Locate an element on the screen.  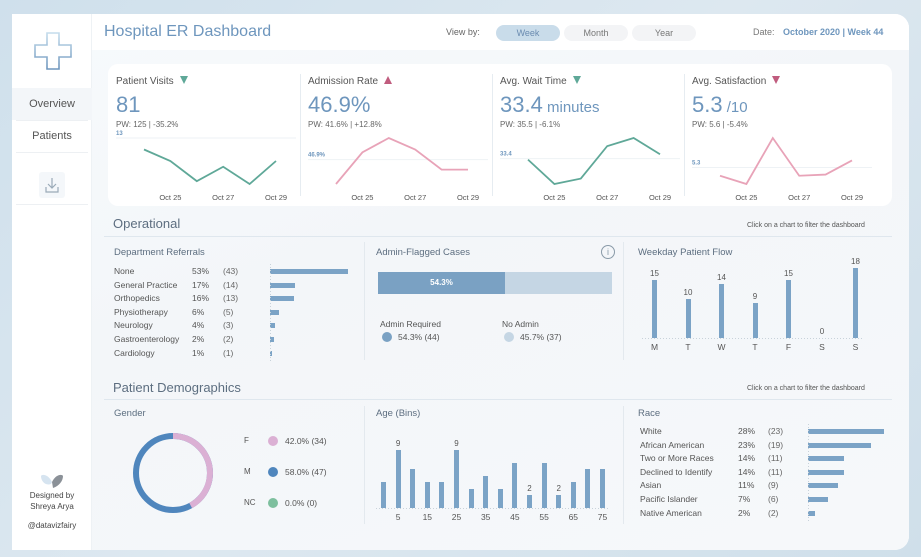
panel-divider is located at coordinates (623, 465).